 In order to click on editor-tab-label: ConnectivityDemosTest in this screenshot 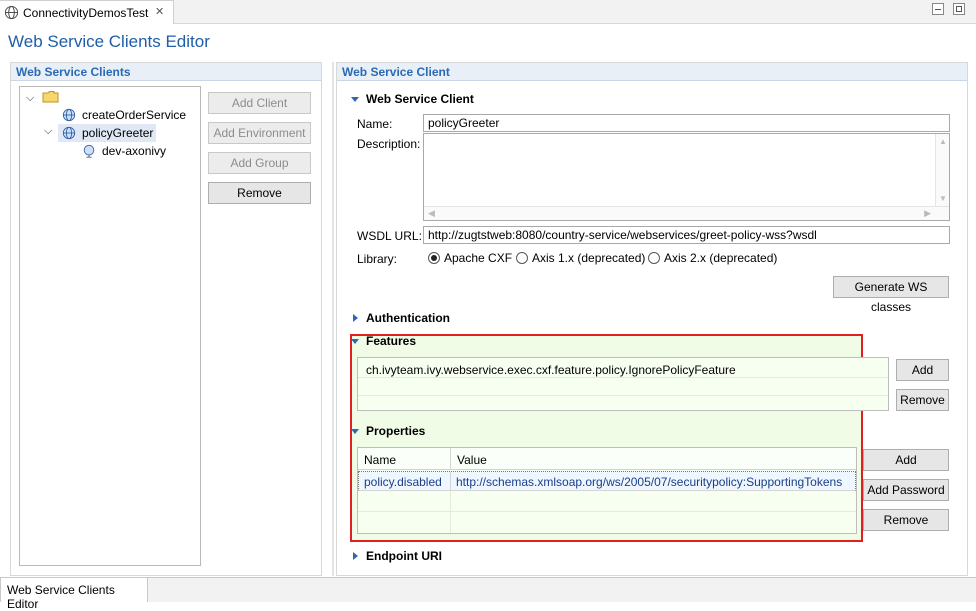, I will do `click(86, 13)`.